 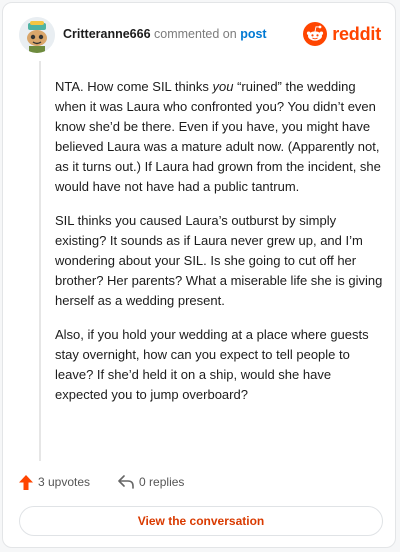 I want to click on comment-meta: Critteranne666 commented on post, so click(x=165, y=34).